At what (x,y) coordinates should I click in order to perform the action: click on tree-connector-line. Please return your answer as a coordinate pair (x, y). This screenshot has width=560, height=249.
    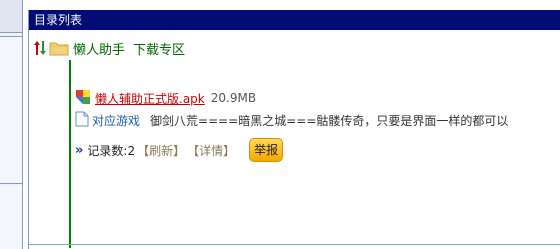
    Looking at the image, I should click on (70, 154).